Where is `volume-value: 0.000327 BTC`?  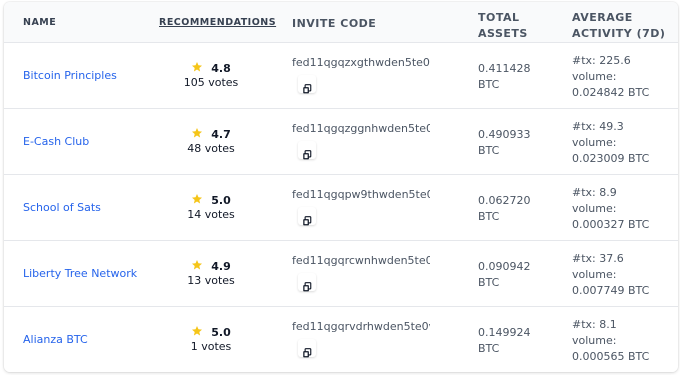 volume-value: 0.000327 BTC is located at coordinates (611, 224).